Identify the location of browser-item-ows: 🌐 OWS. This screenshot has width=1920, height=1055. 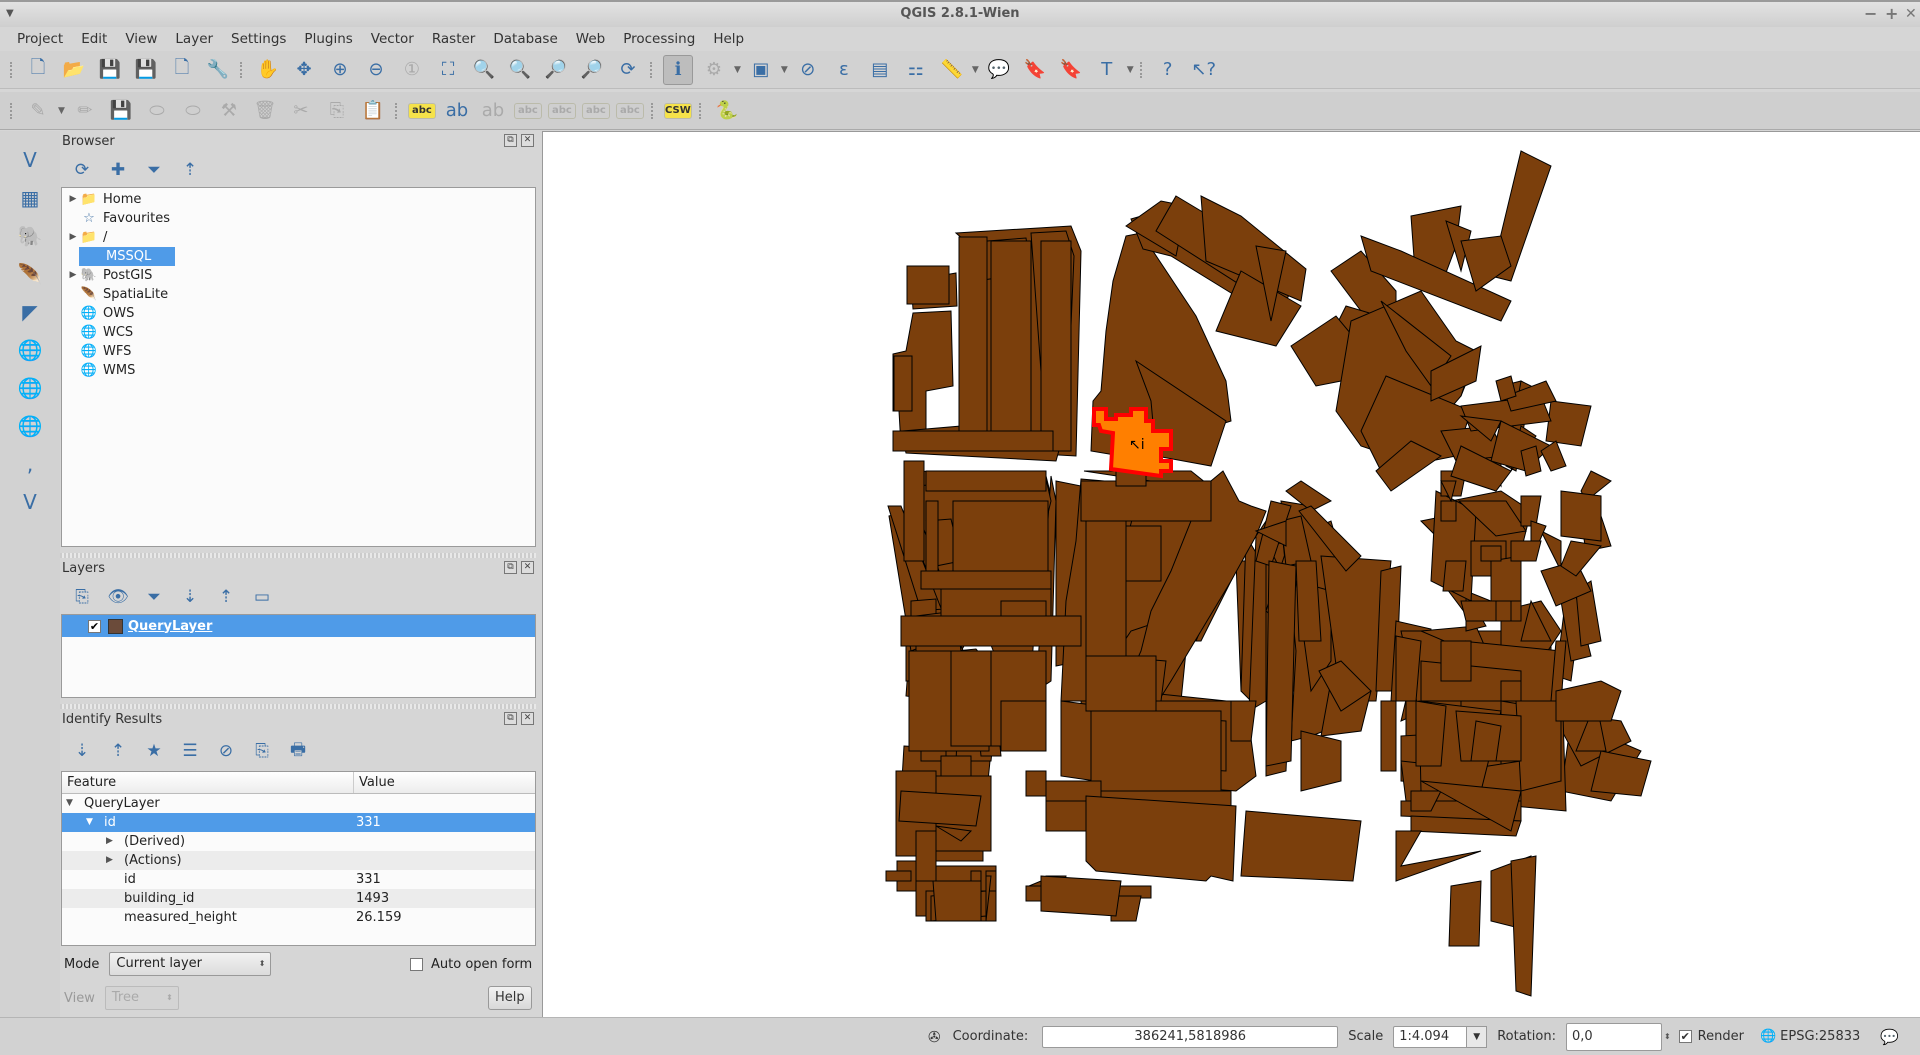
(298, 313).